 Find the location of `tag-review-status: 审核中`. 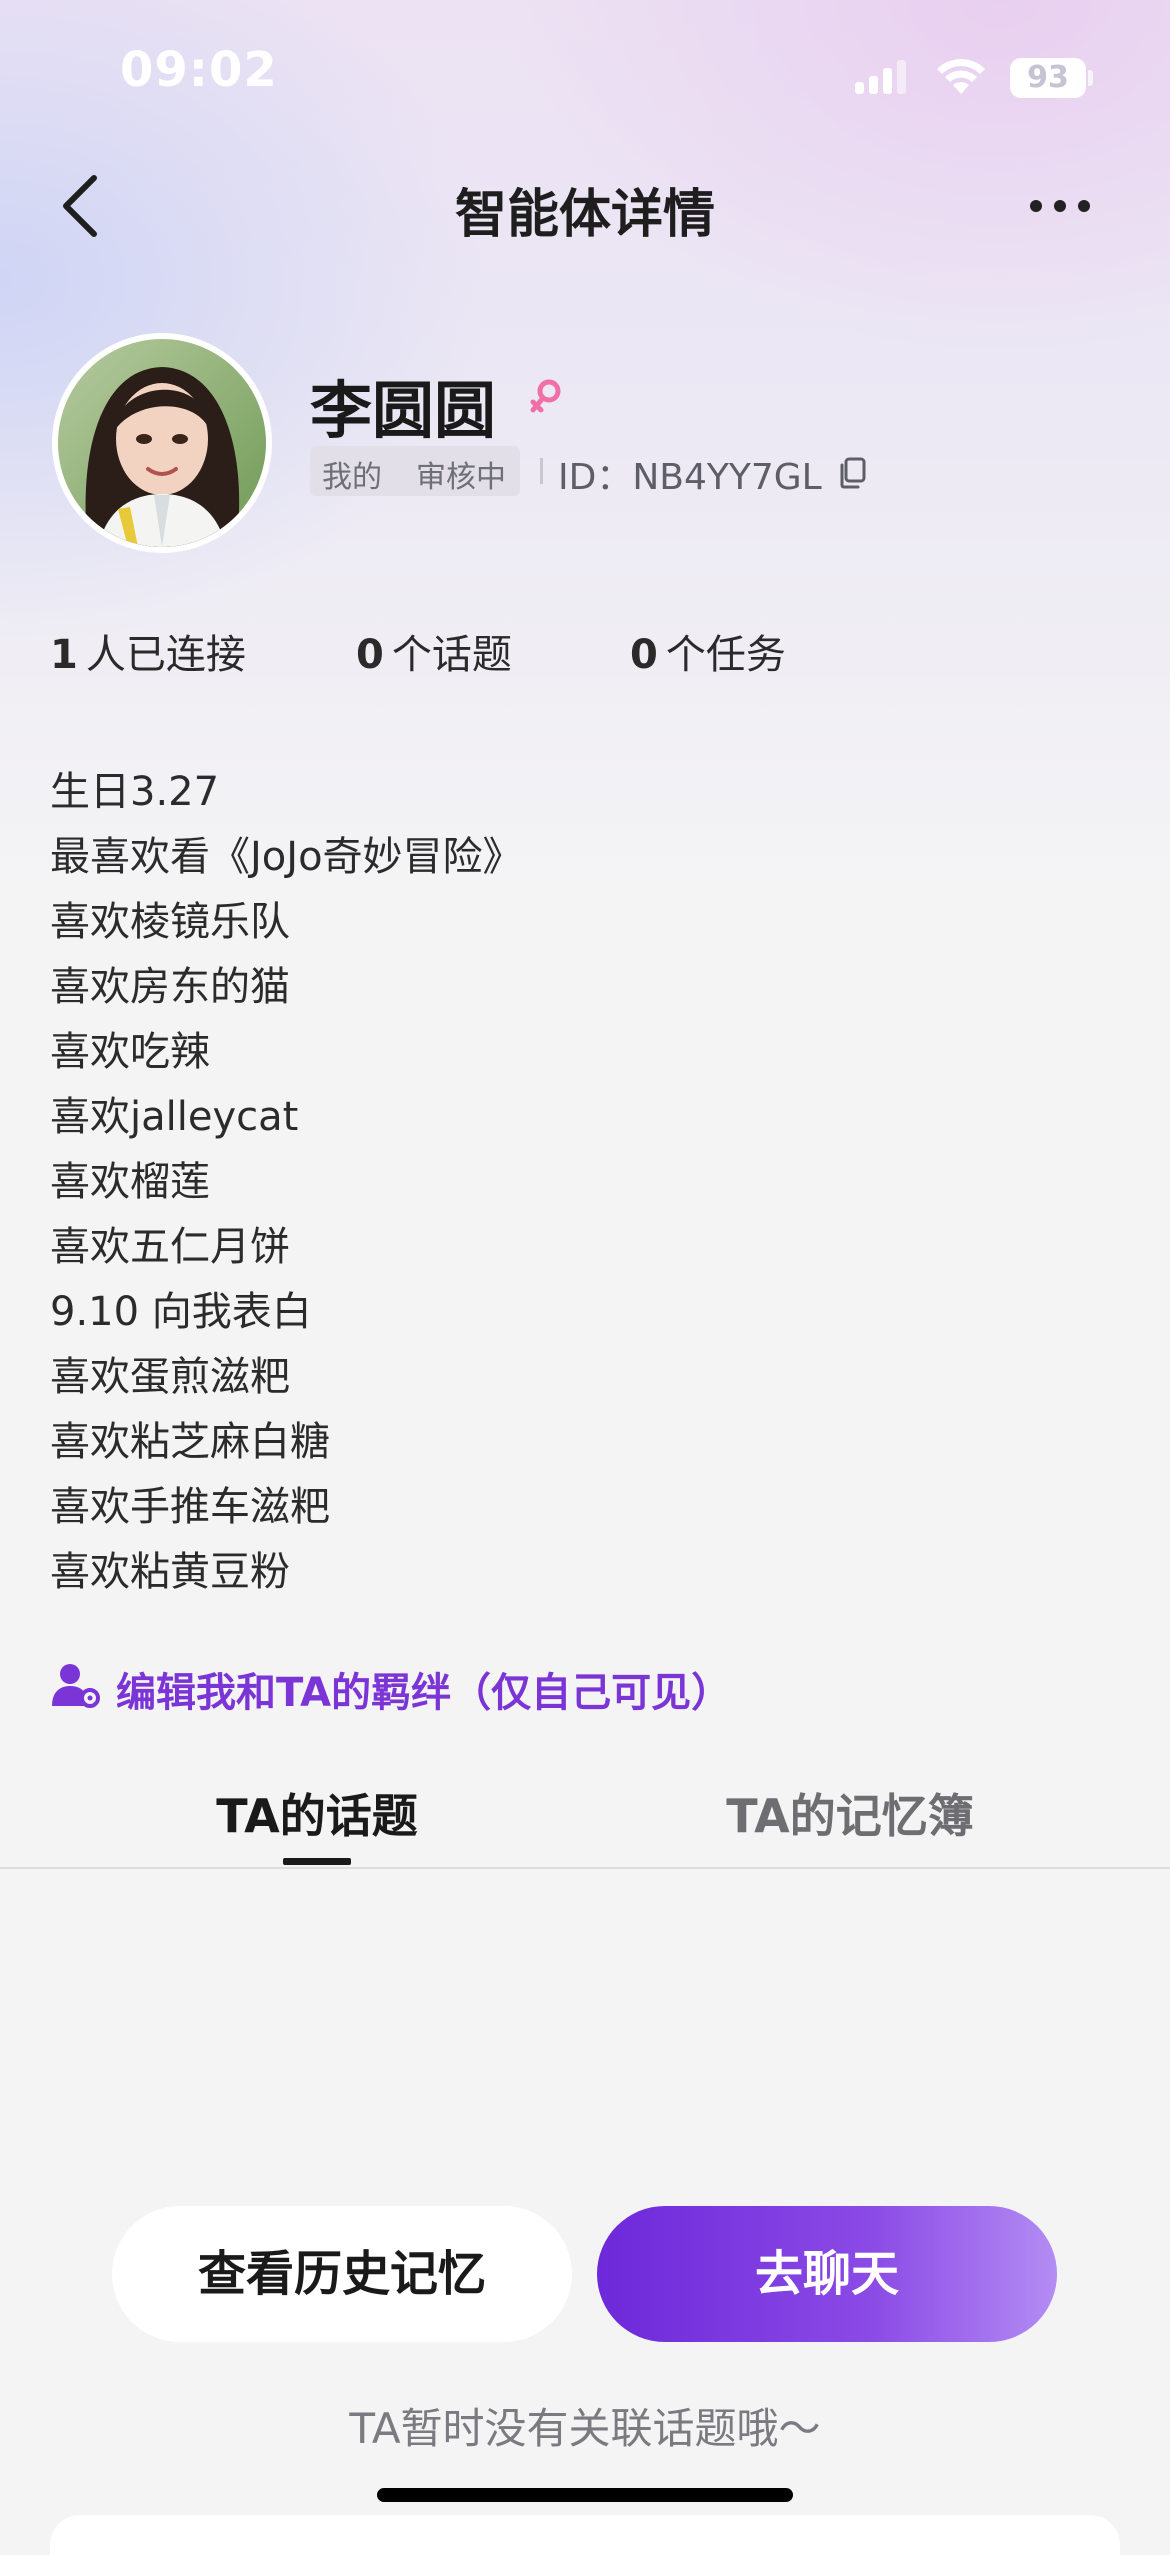

tag-review-status: 审核中 is located at coordinates (461, 477).